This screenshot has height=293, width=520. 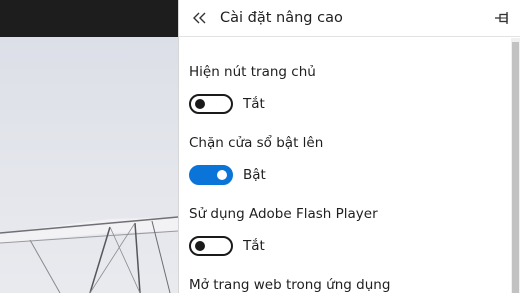 I want to click on flash-player-toggle: Tắt, so click(x=347, y=247).